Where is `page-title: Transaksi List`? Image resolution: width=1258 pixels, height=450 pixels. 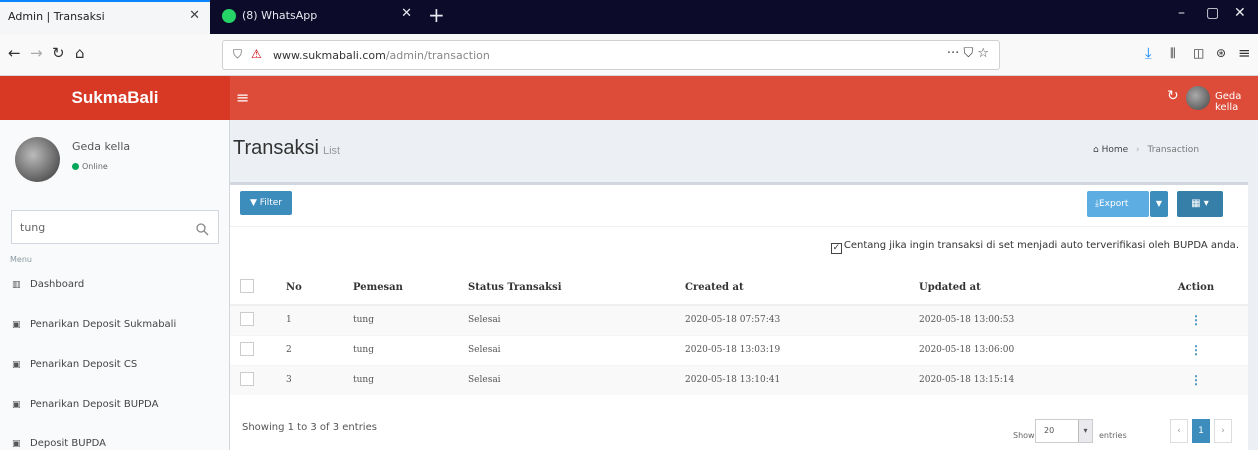 page-title: Transaksi List is located at coordinates (287, 148).